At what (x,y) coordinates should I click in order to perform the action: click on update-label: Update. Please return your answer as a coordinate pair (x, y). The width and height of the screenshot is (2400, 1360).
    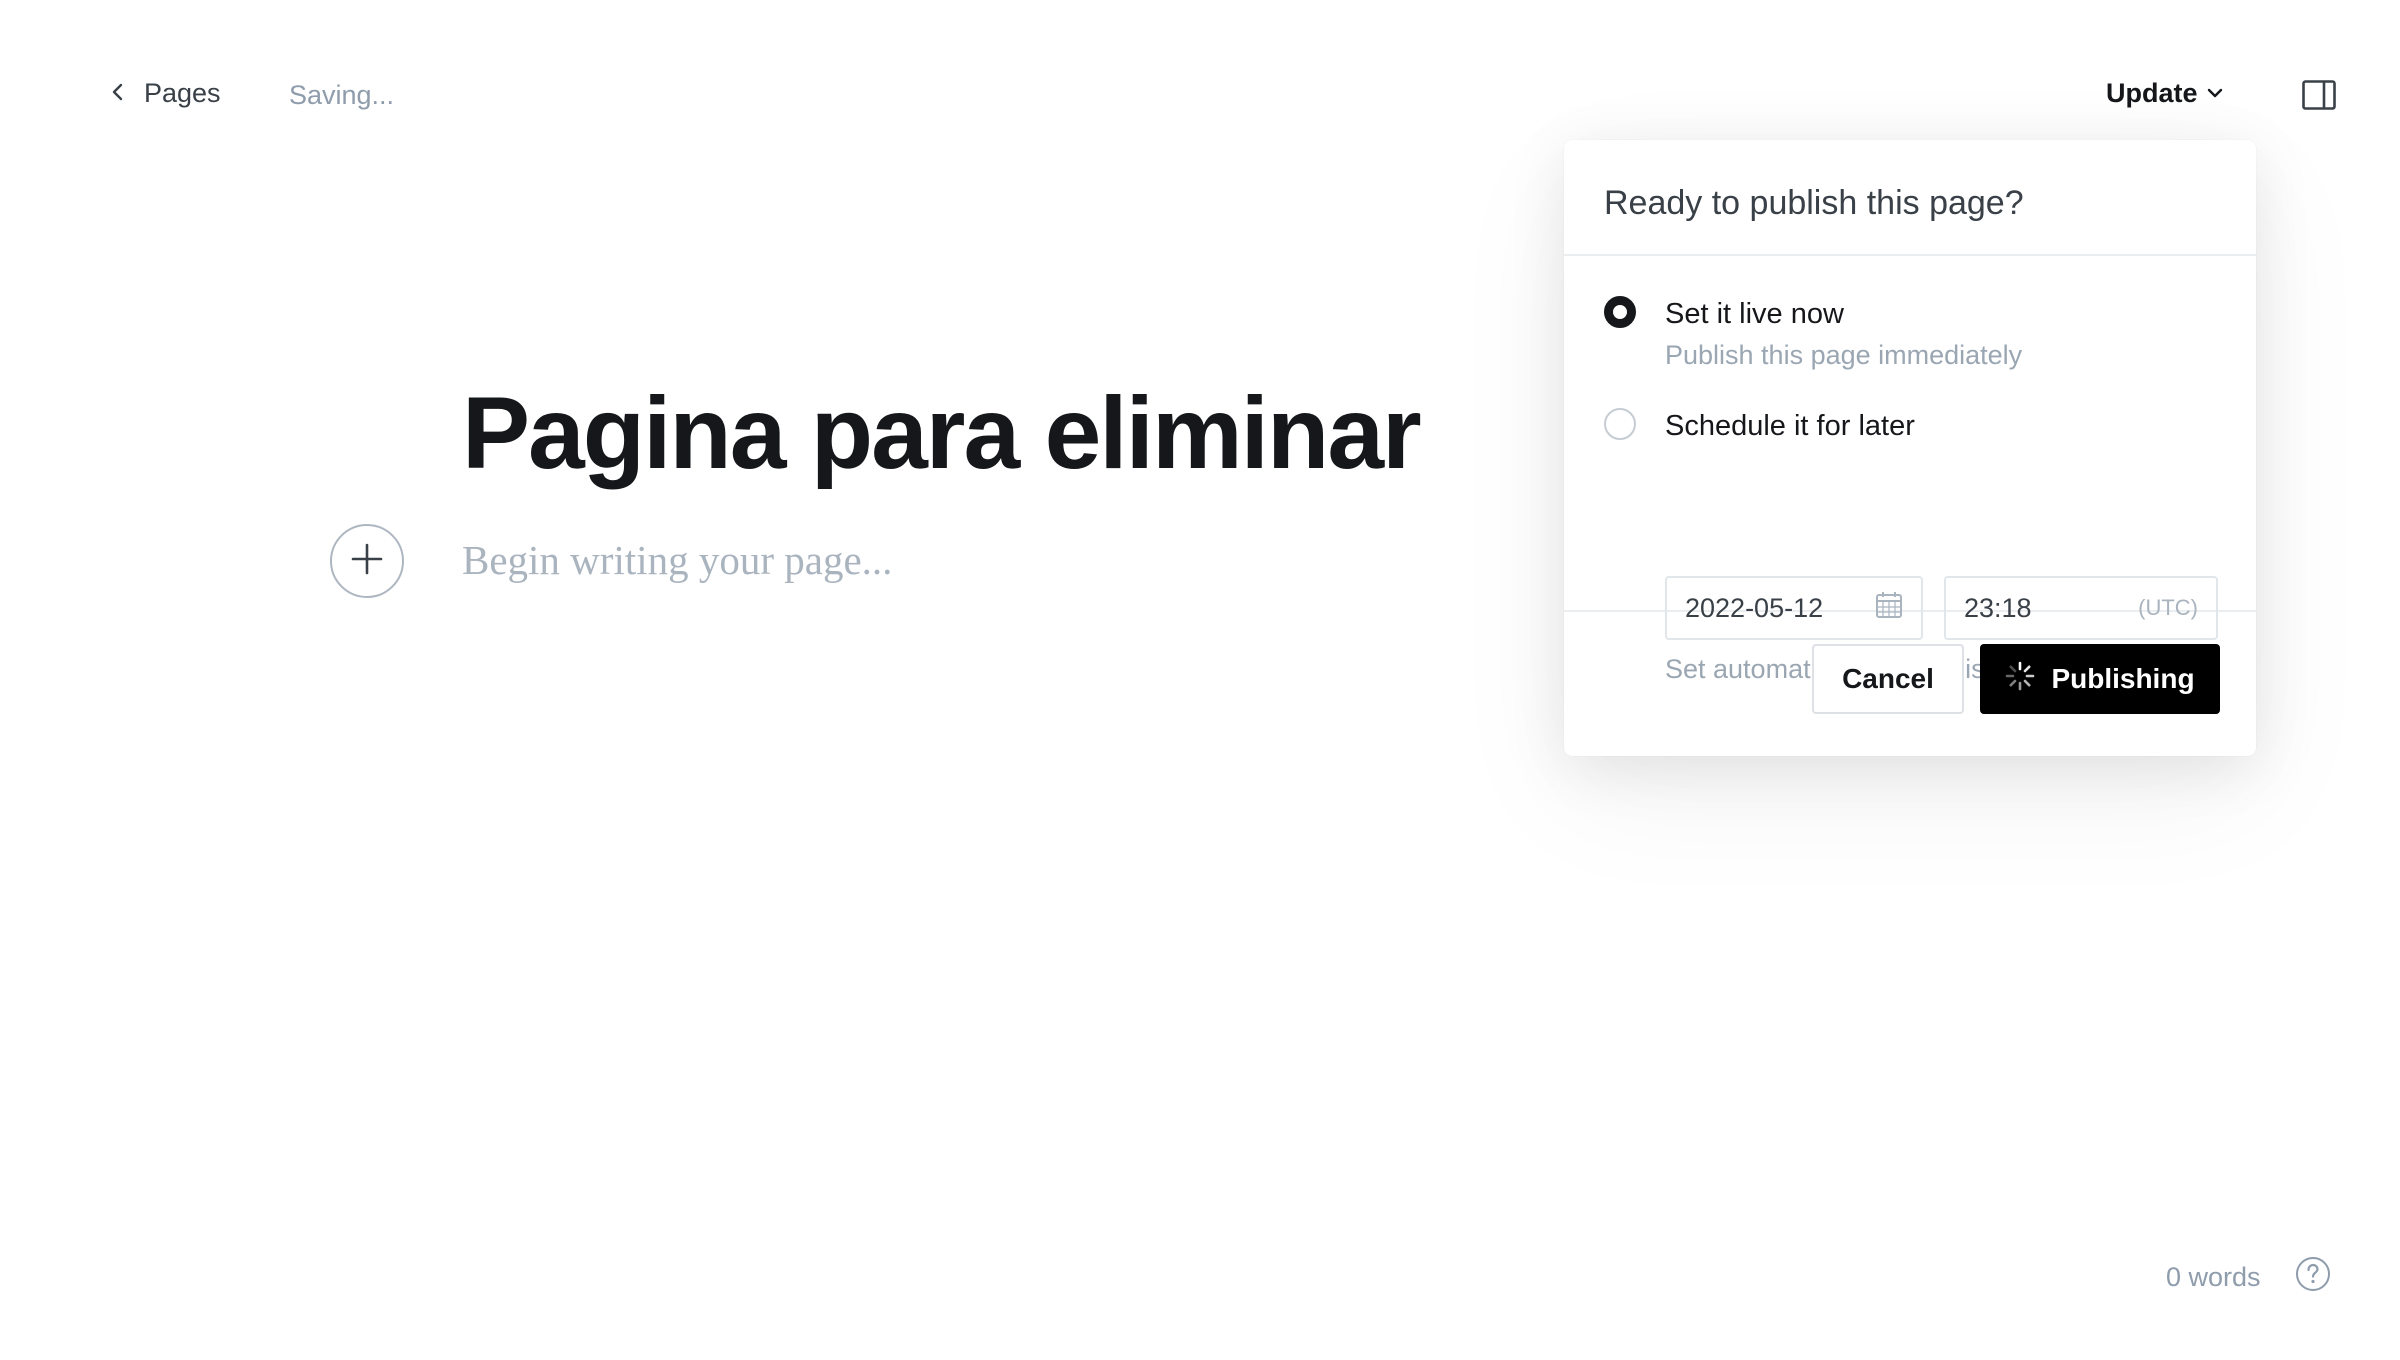
    Looking at the image, I should click on (2152, 93).